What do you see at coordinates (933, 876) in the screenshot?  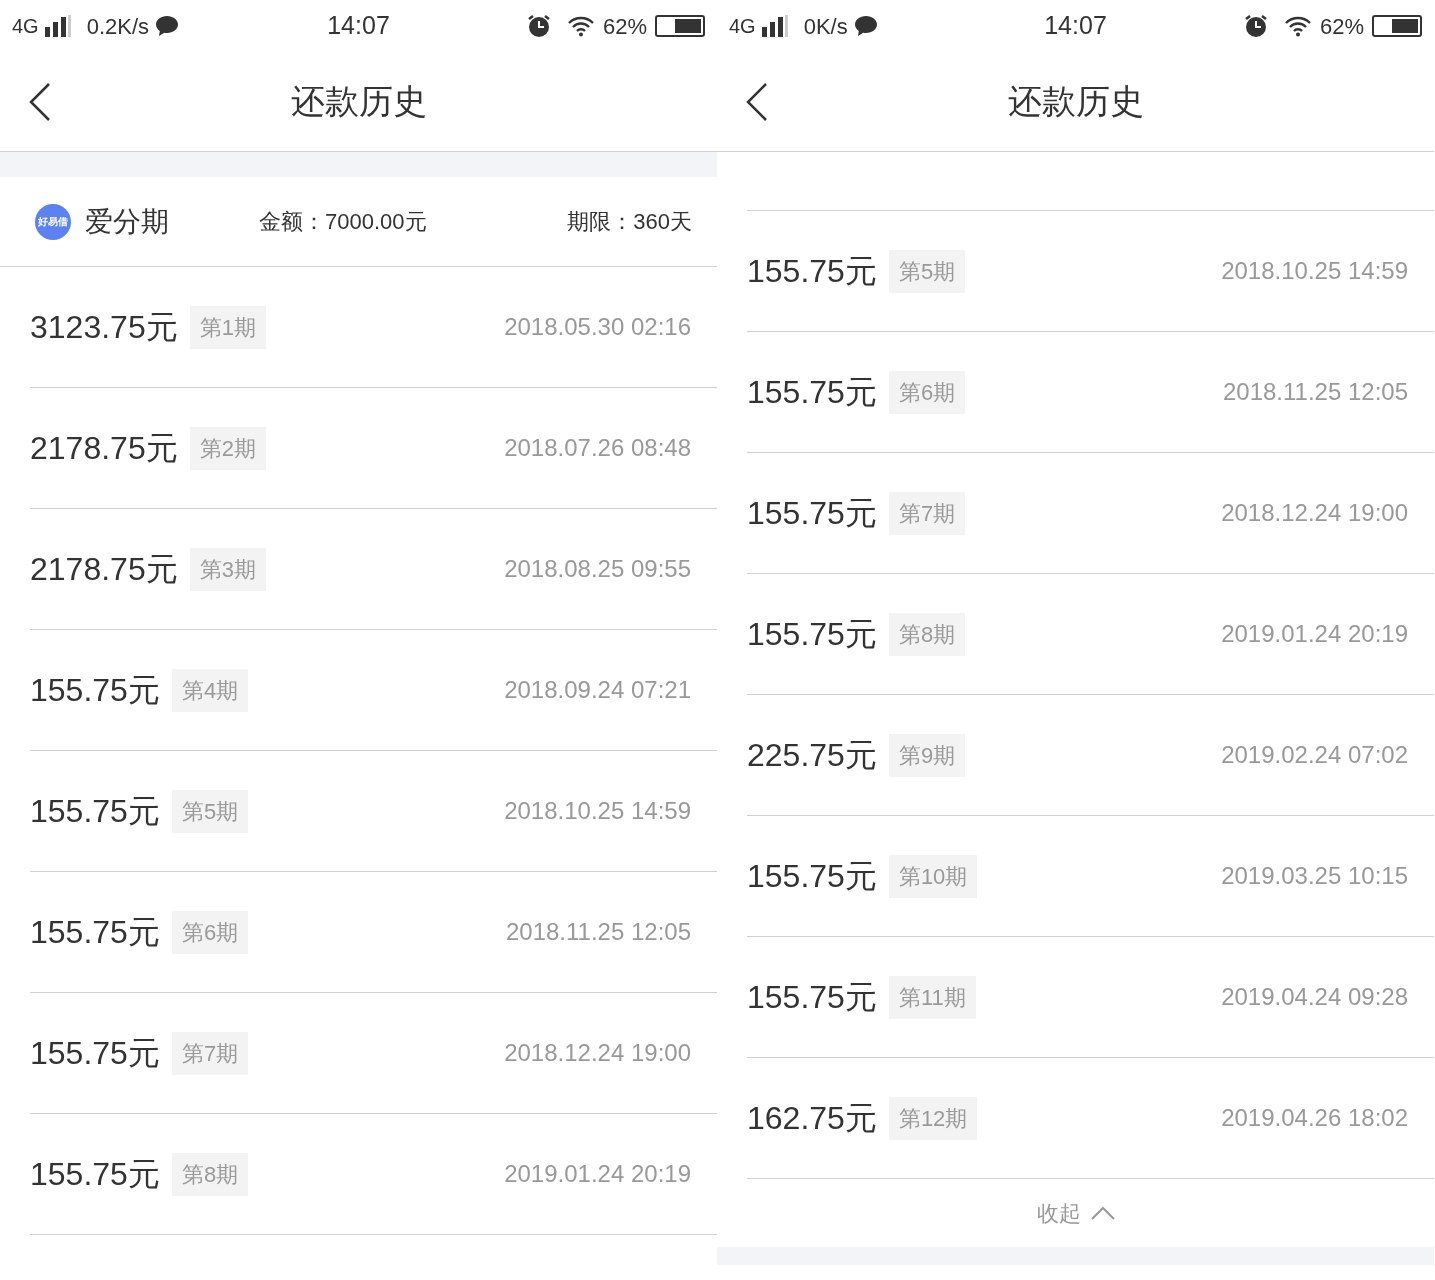 I see `period-tag: 第10期` at bounding box center [933, 876].